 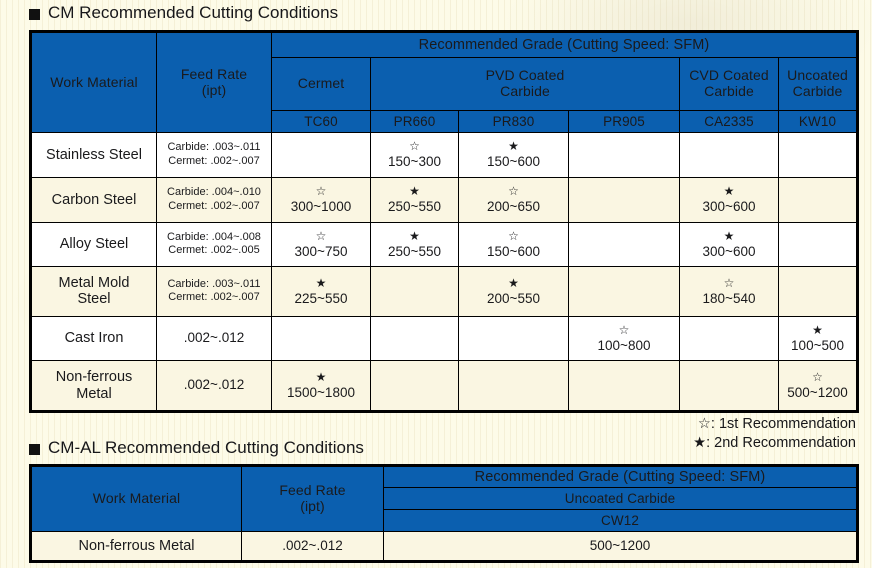 I want to click on cutting-speed-range: 100~500, so click(x=817, y=345).